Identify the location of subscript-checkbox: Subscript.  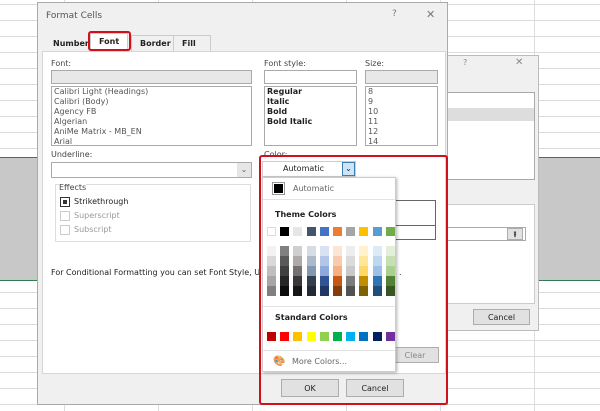
(86, 230).